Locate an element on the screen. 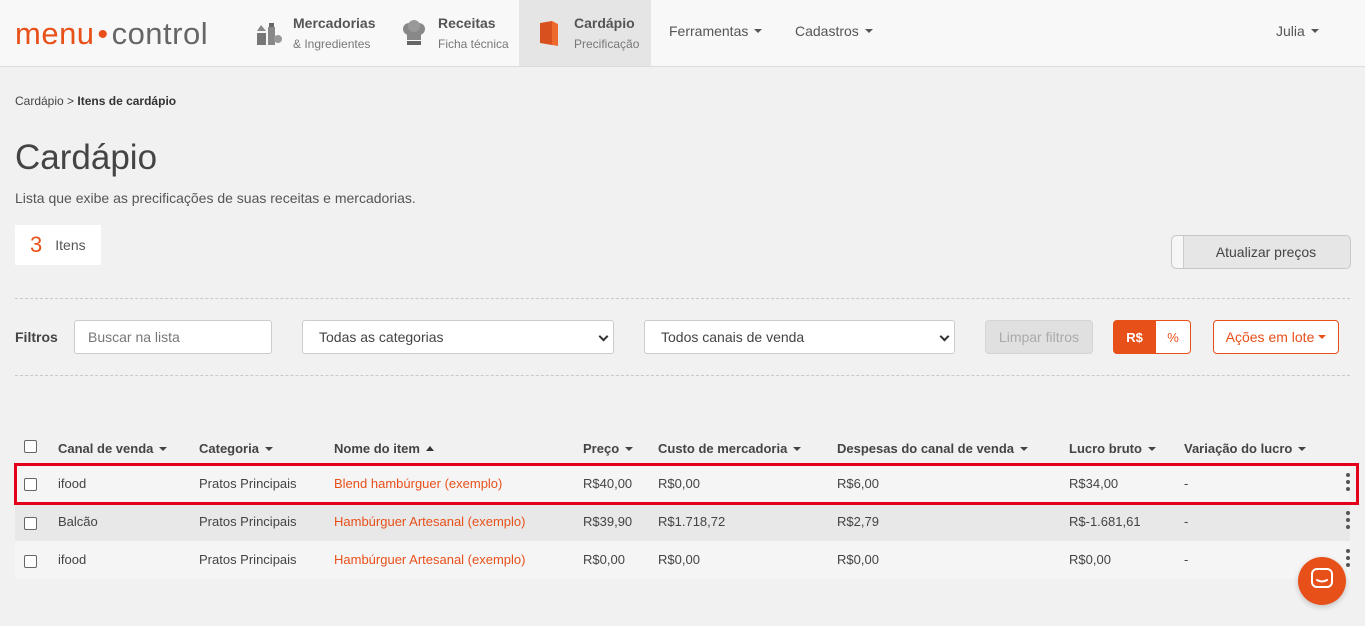 This screenshot has width=1365, height=626. user-menu: Julia is located at coordinates (1297, 33).